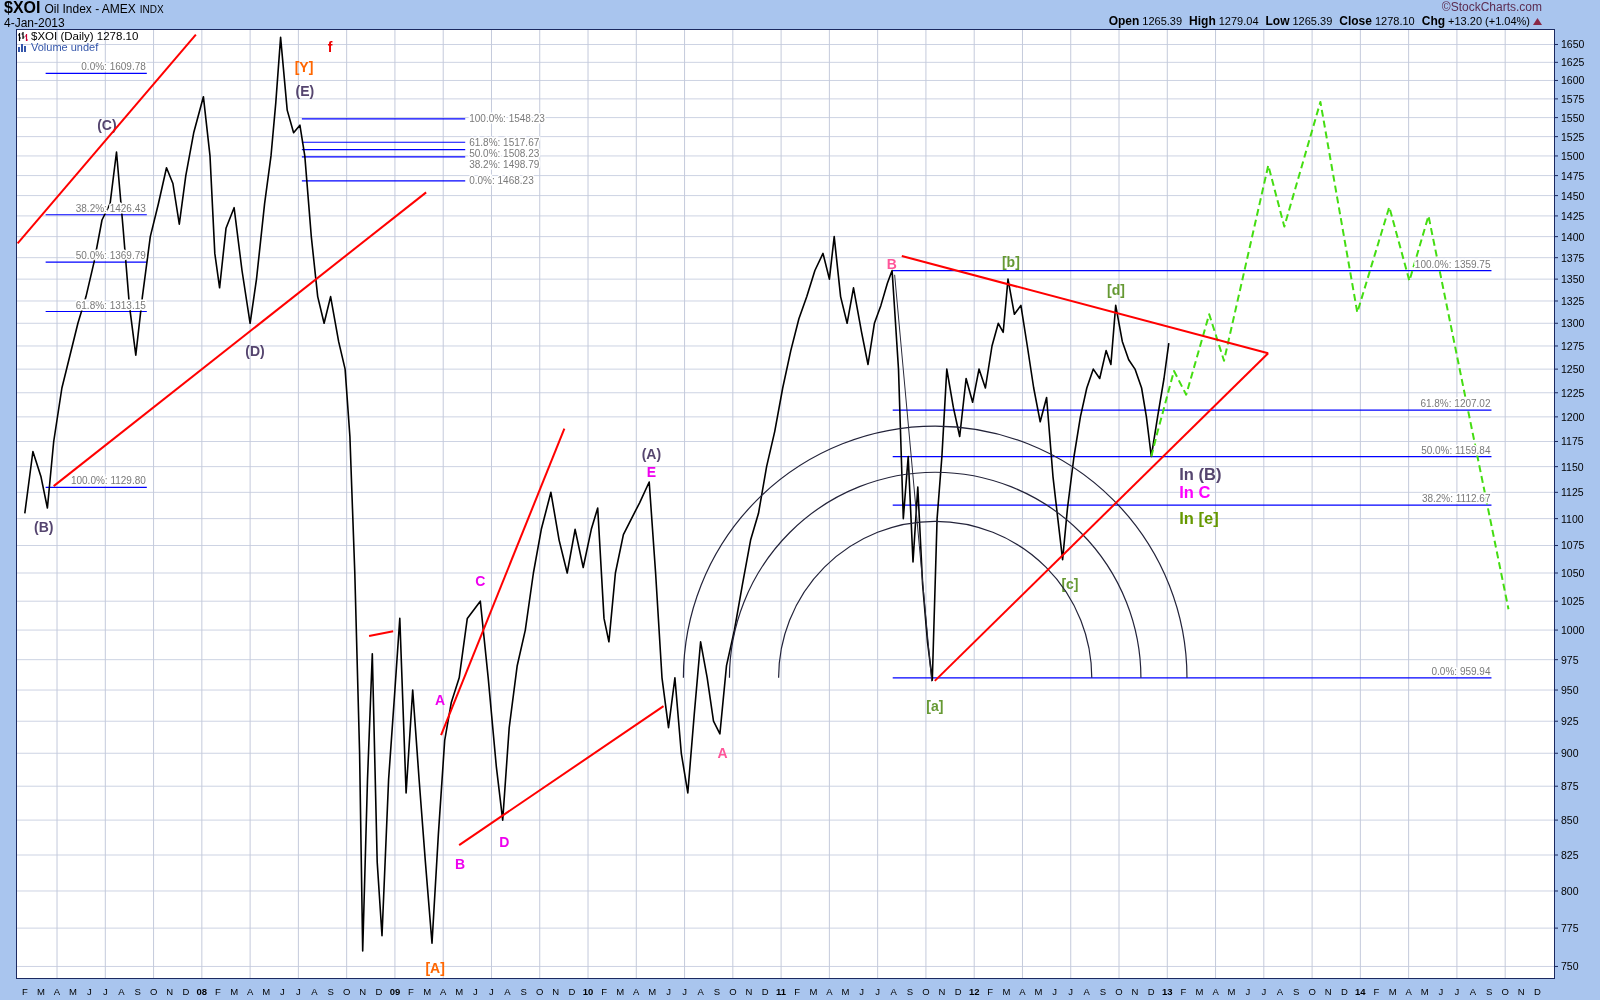 This screenshot has height=1000, width=1600. Describe the element at coordinates (202, 991) in the screenshot. I see `year-axis-label: 08` at that location.